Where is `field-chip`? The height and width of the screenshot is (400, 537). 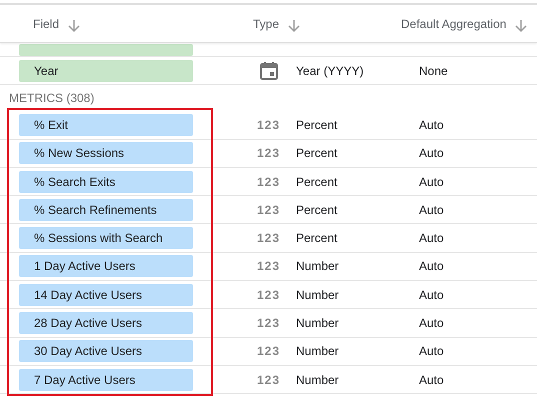 field-chip is located at coordinates (106, 50).